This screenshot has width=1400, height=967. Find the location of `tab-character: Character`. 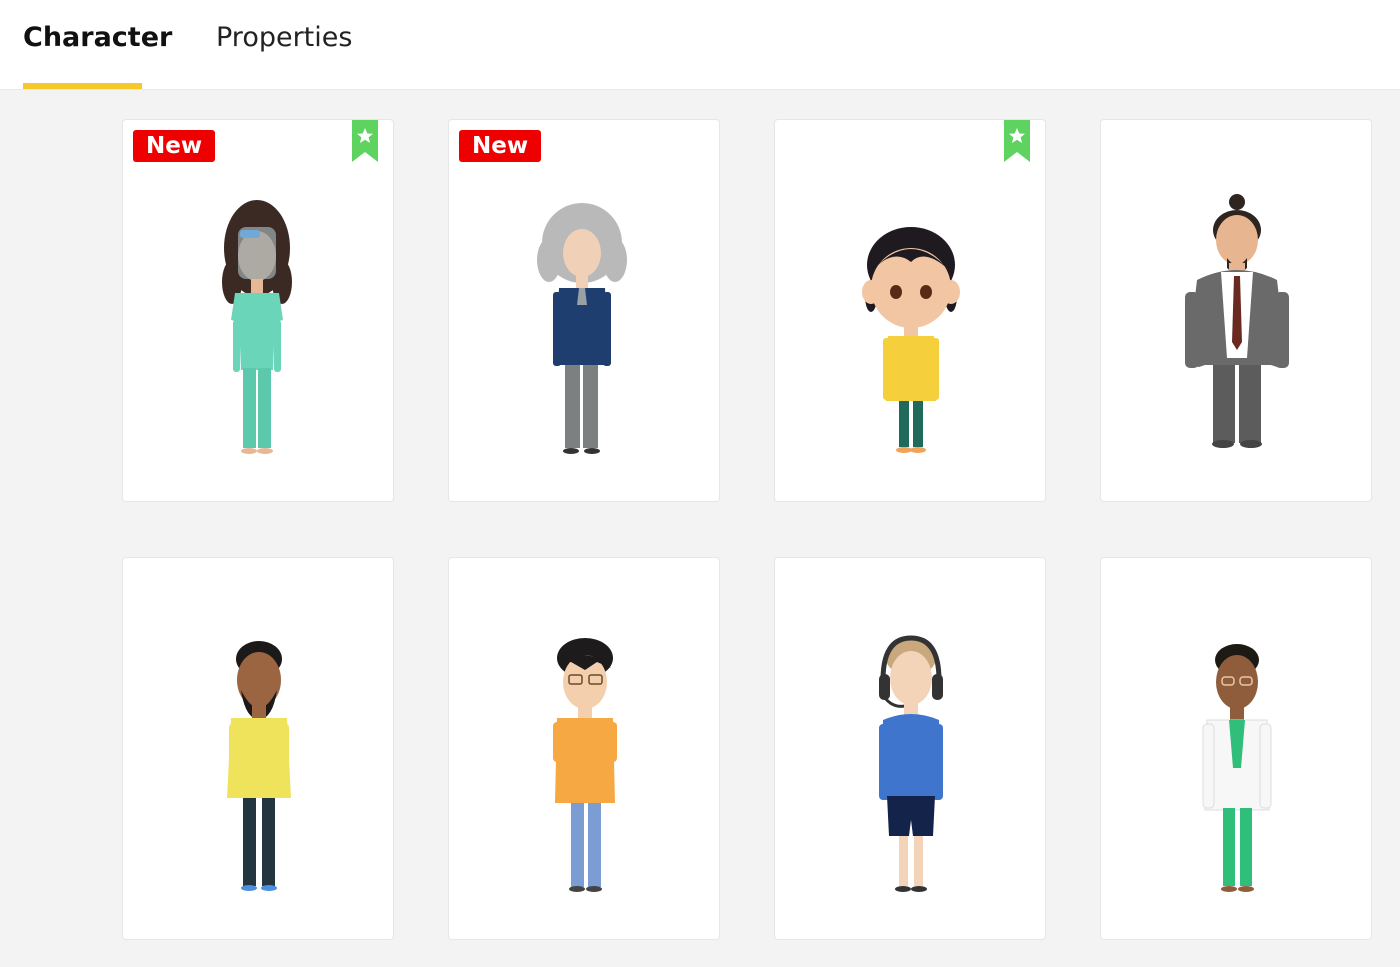

tab-character: Character is located at coordinates (97, 55).